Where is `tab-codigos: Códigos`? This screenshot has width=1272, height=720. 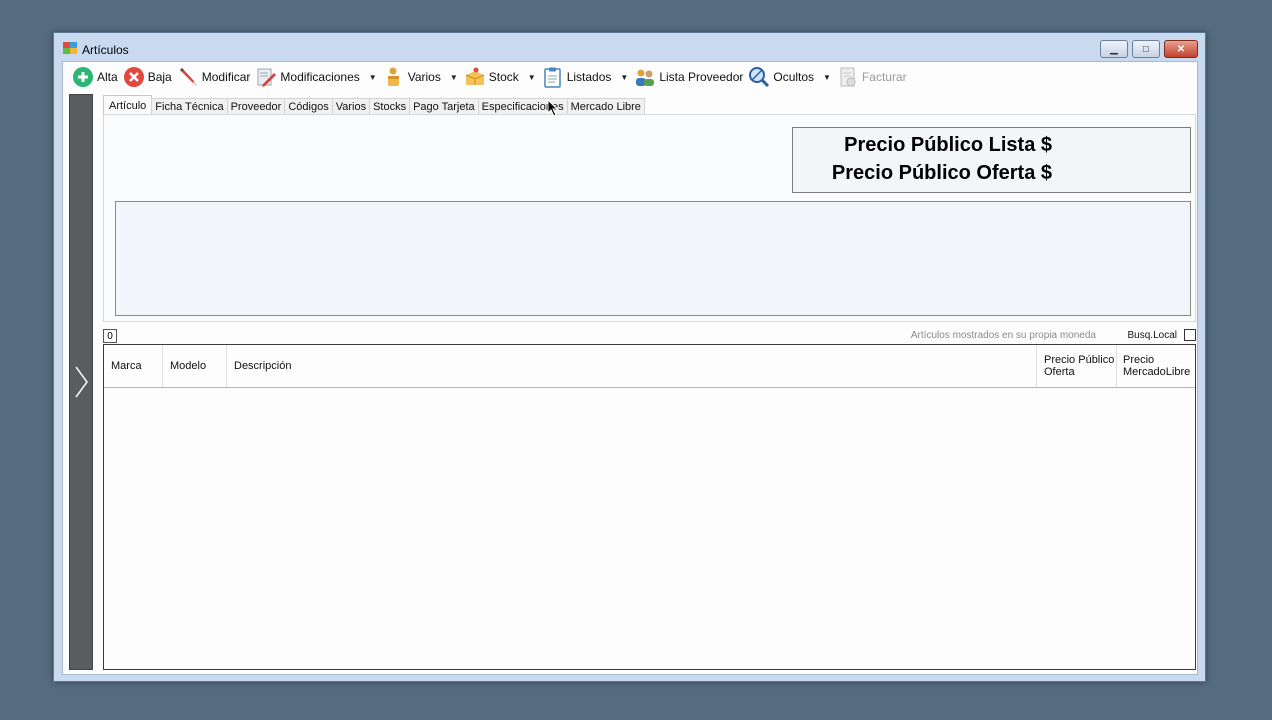
tab-codigos: Códigos is located at coordinates (308, 106).